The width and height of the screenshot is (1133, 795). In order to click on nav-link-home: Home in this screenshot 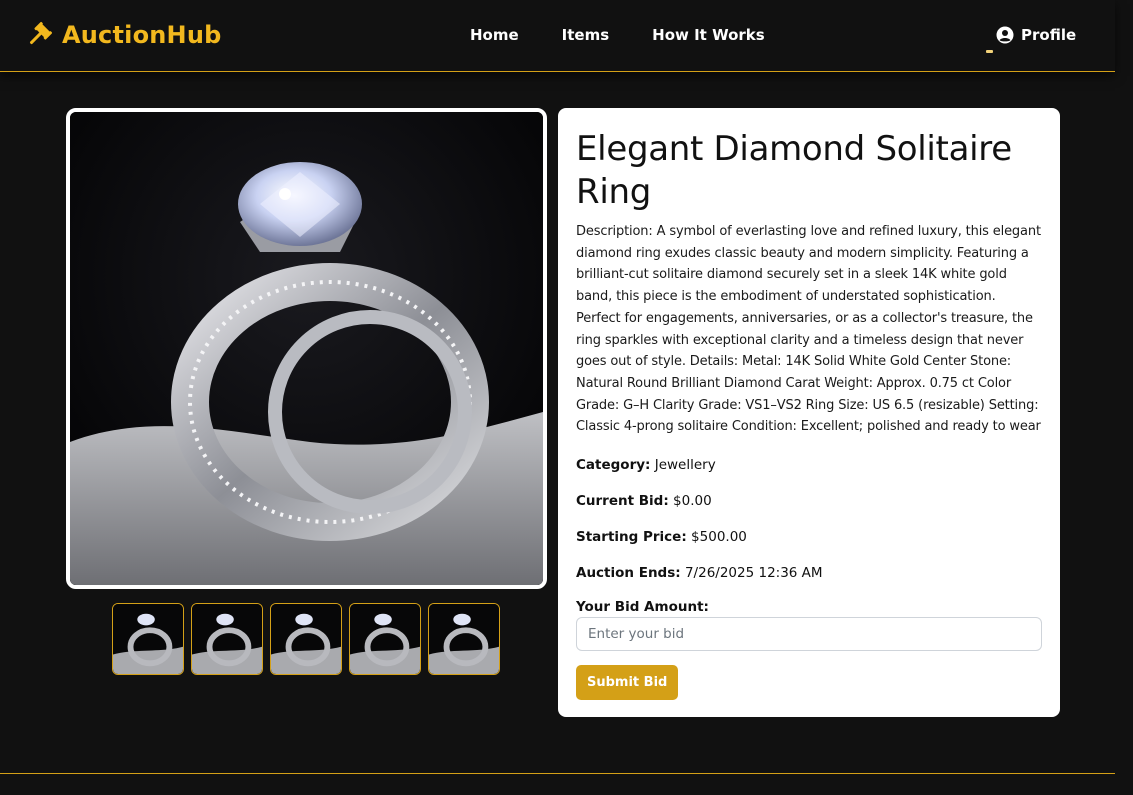, I will do `click(494, 35)`.